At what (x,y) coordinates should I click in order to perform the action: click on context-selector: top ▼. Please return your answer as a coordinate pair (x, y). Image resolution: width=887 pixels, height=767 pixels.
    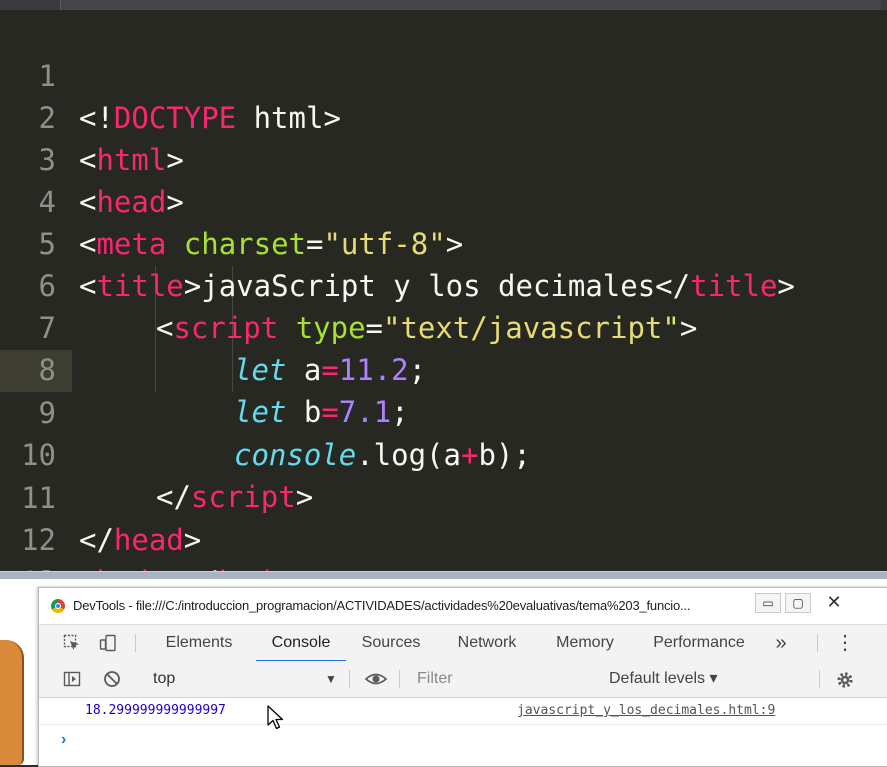
    Looking at the image, I should click on (243, 679).